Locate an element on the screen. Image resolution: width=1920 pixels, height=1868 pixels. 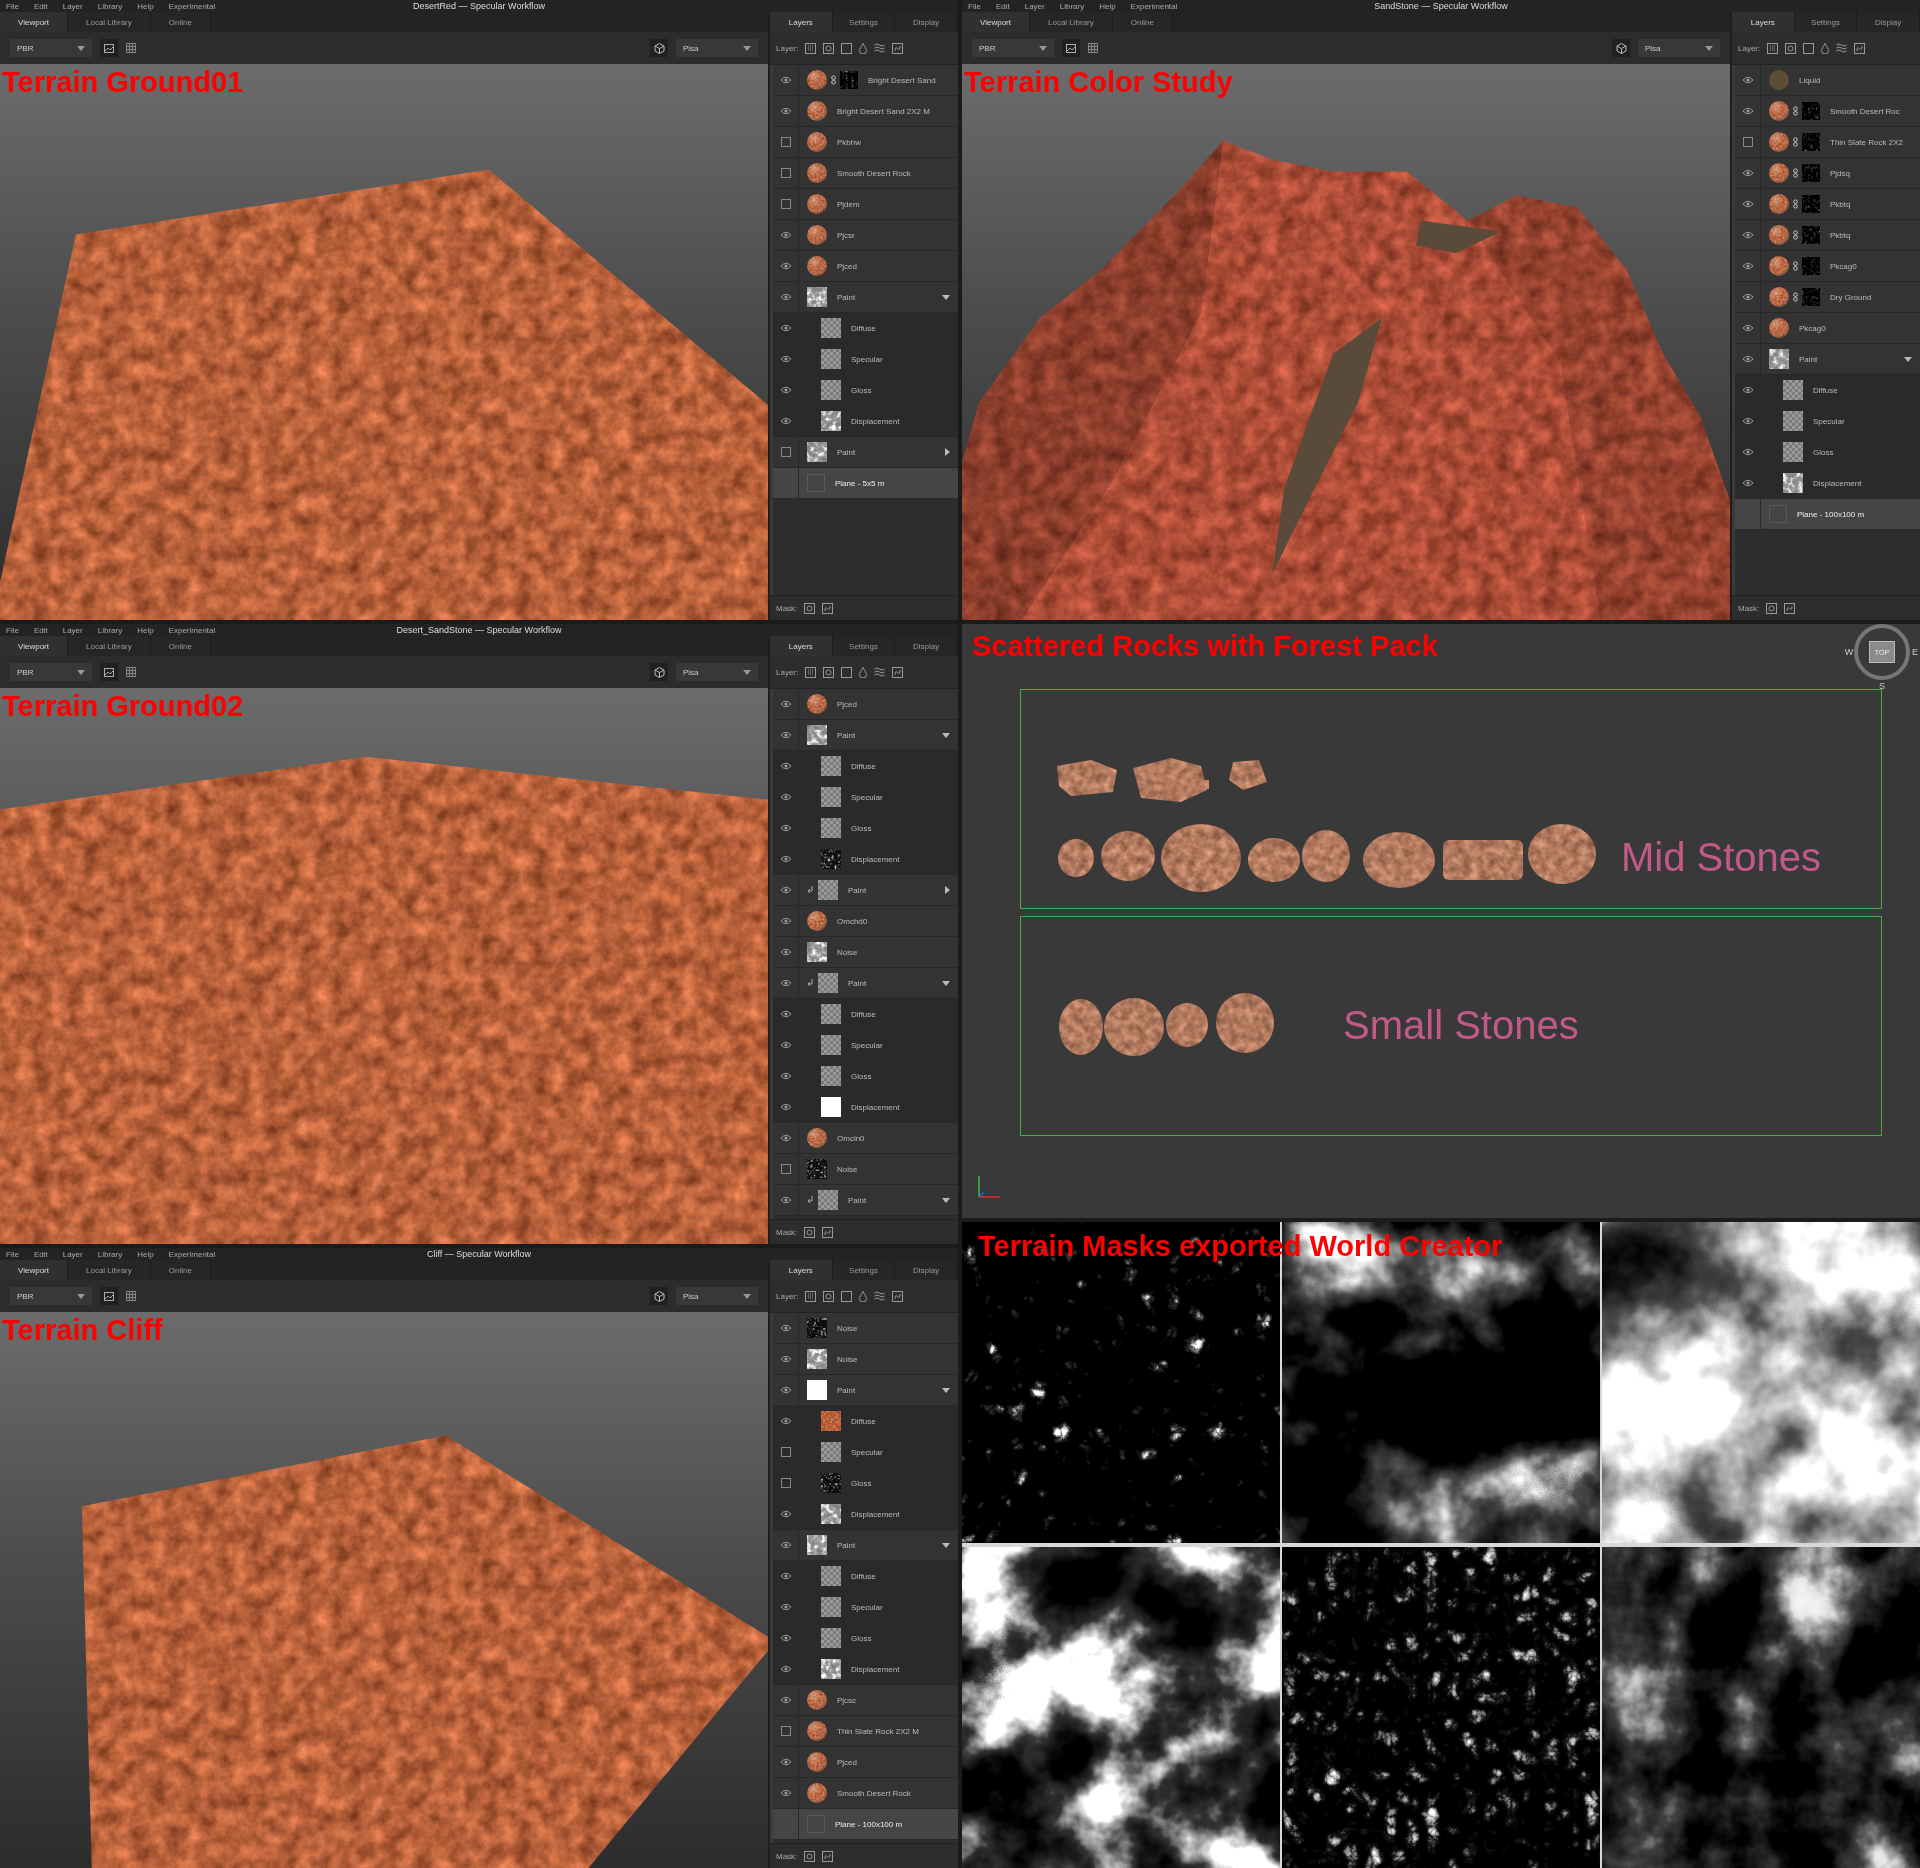
layer-row: Pjcsc is located at coordinates (865, 1700).